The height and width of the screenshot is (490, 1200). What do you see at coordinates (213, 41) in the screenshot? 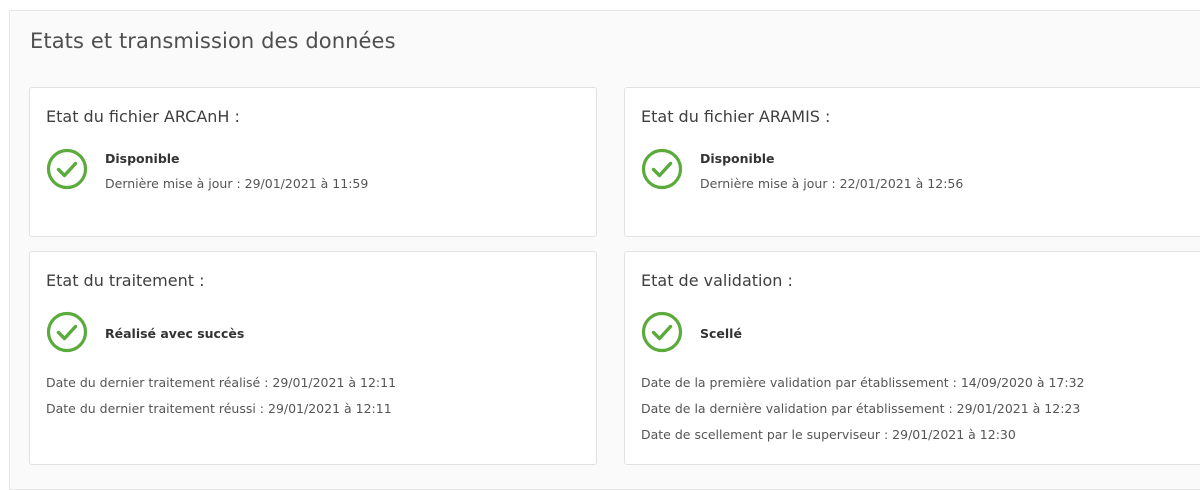
I see `page-title: Etats et transmission des données` at bounding box center [213, 41].